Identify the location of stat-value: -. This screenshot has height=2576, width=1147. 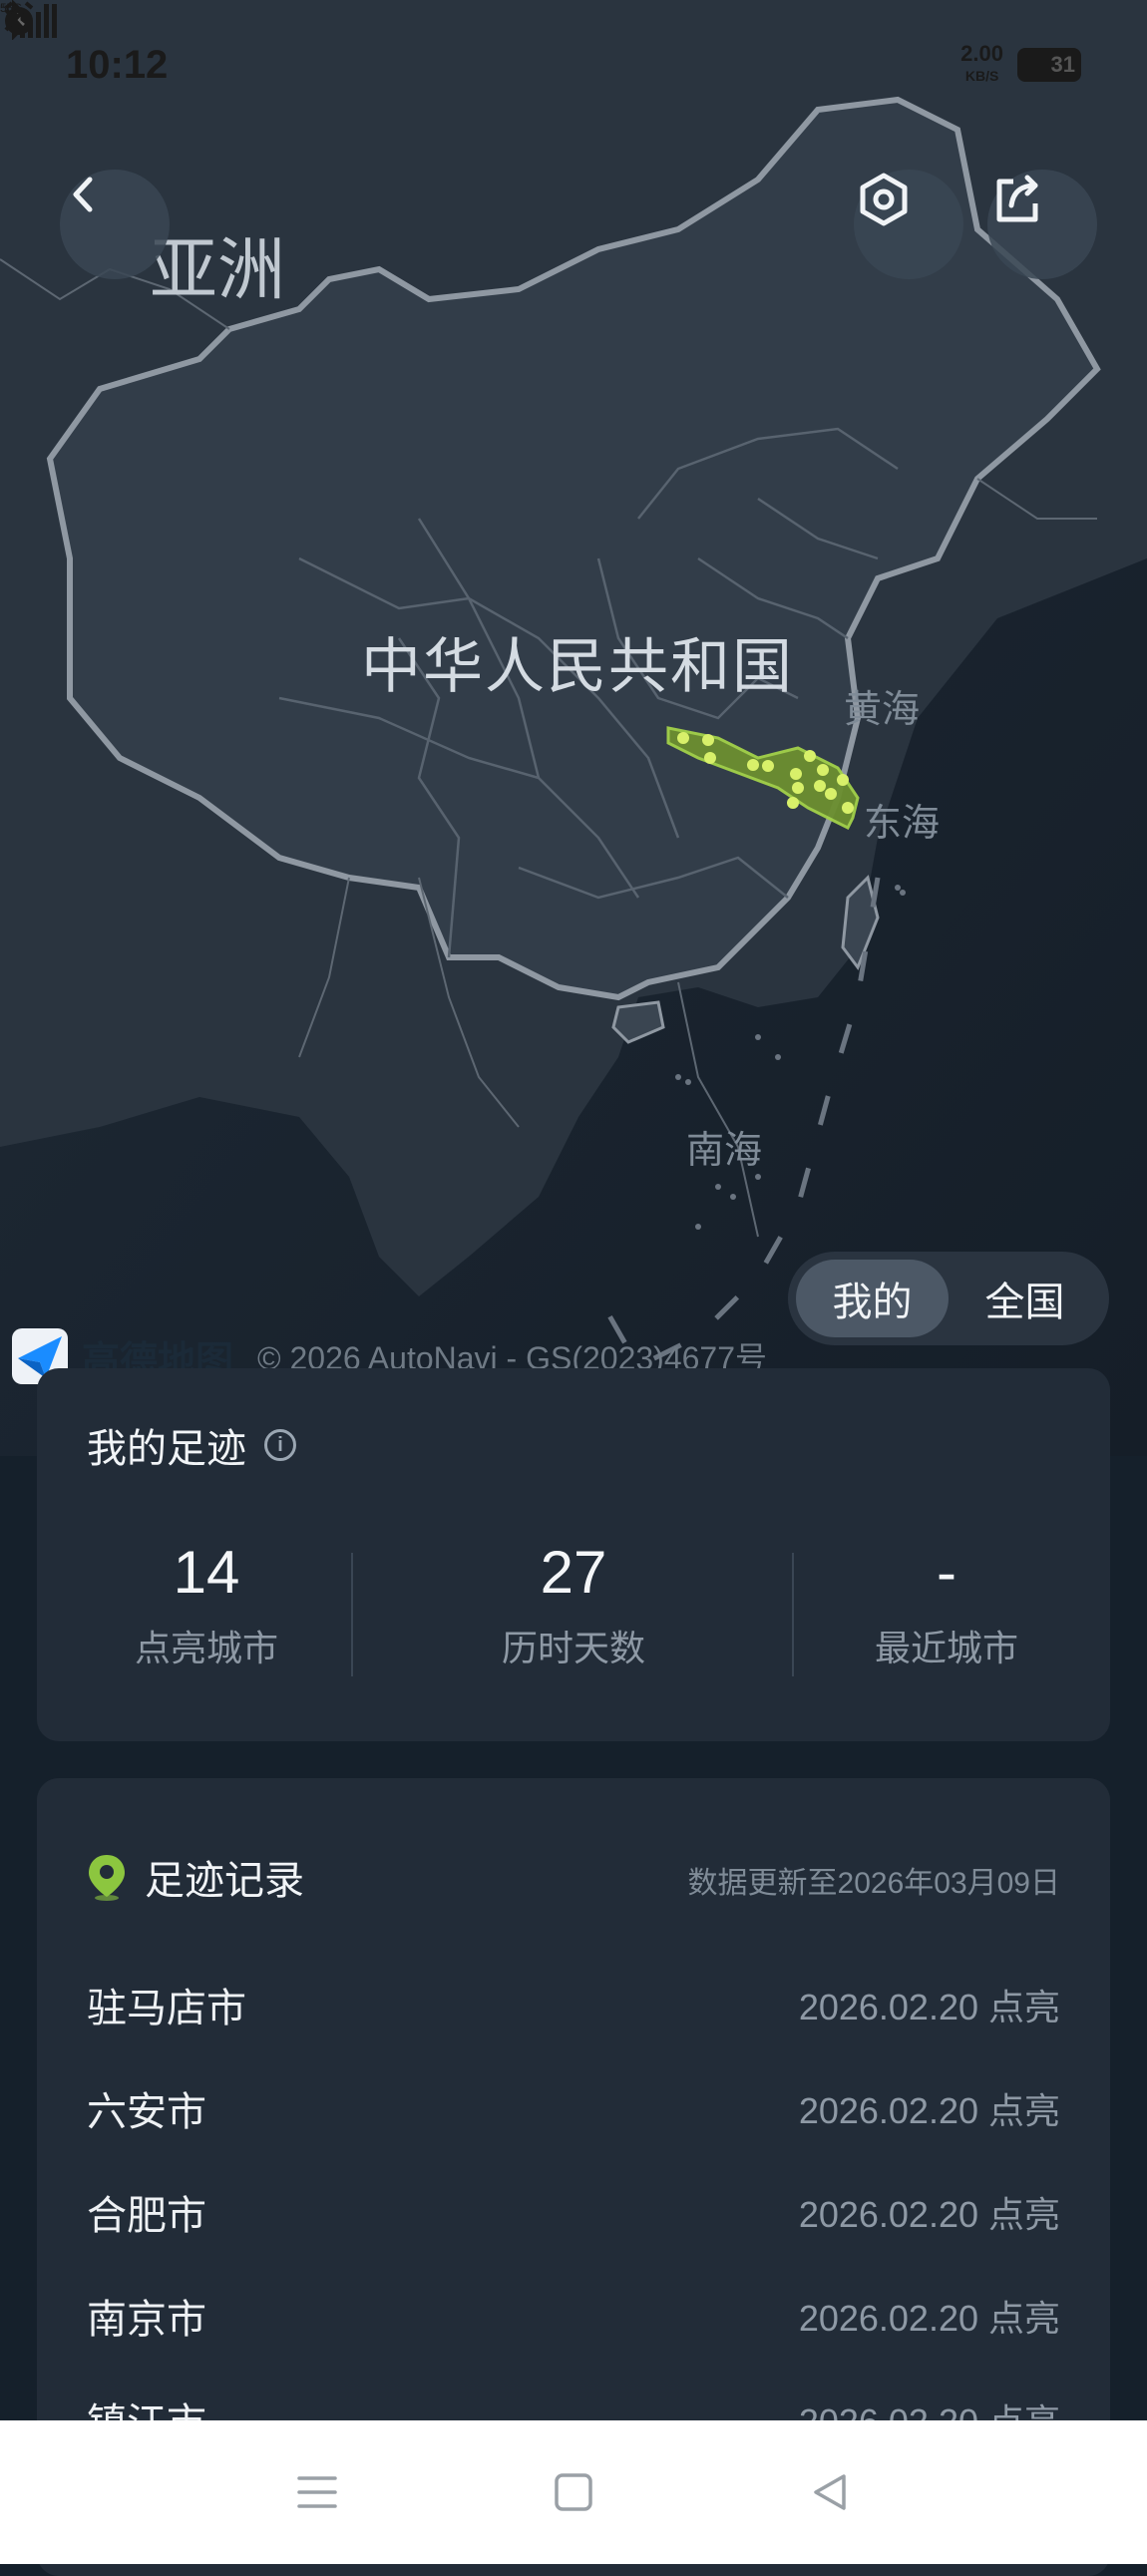
(946, 1572).